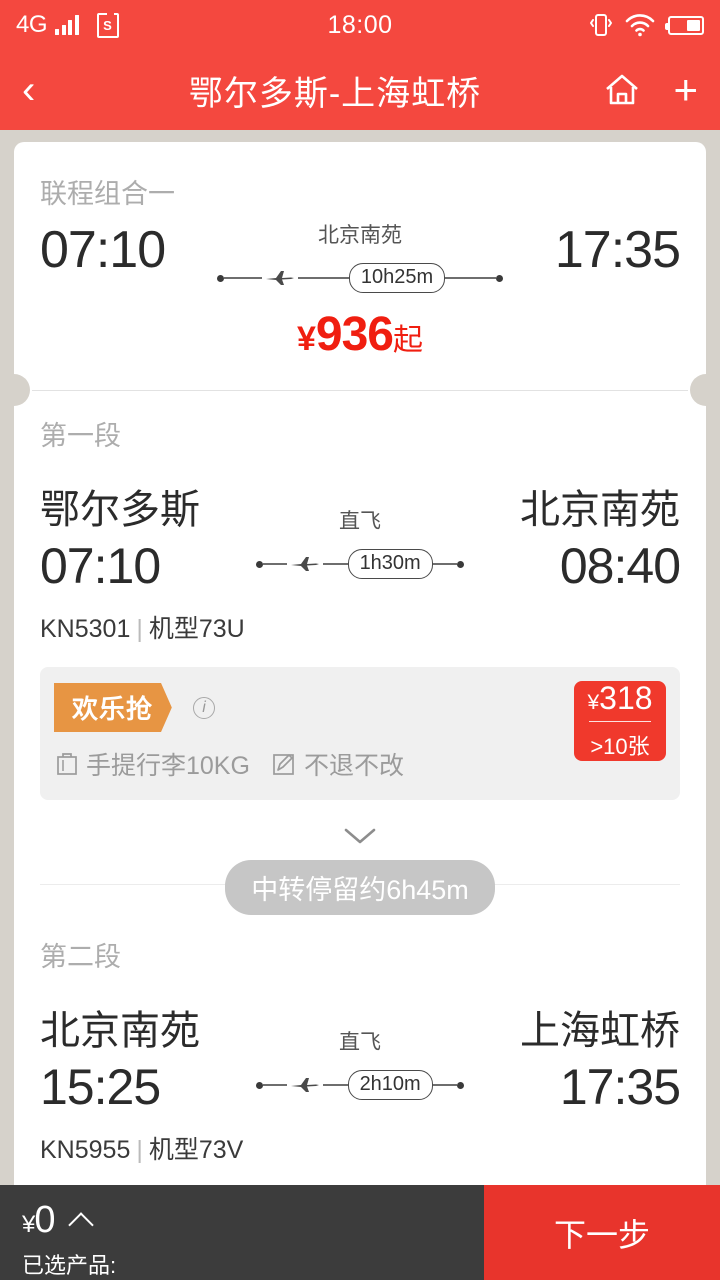 The image size is (720, 1280). Describe the element at coordinates (620, 1087) in the screenshot. I see `segment-2-to-time: 17:35` at that location.